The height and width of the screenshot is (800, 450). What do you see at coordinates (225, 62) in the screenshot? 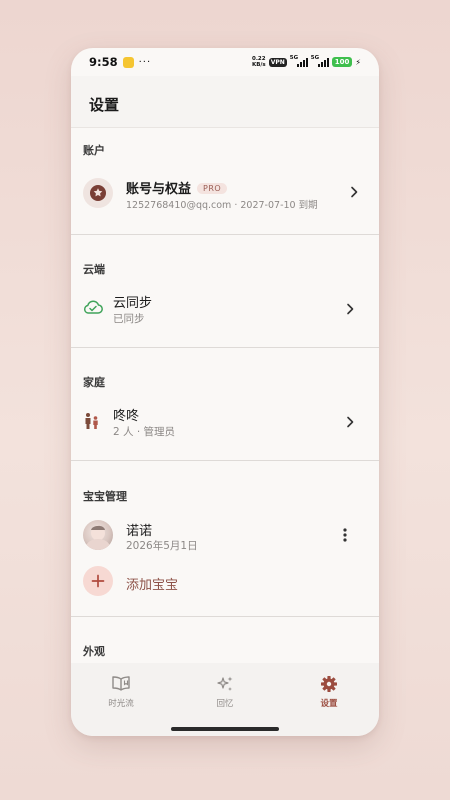
I see `status-bar: 9:58 ··· 0.22 KB/s VPN 5G 5G 100 ⚡` at bounding box center [225, 62].